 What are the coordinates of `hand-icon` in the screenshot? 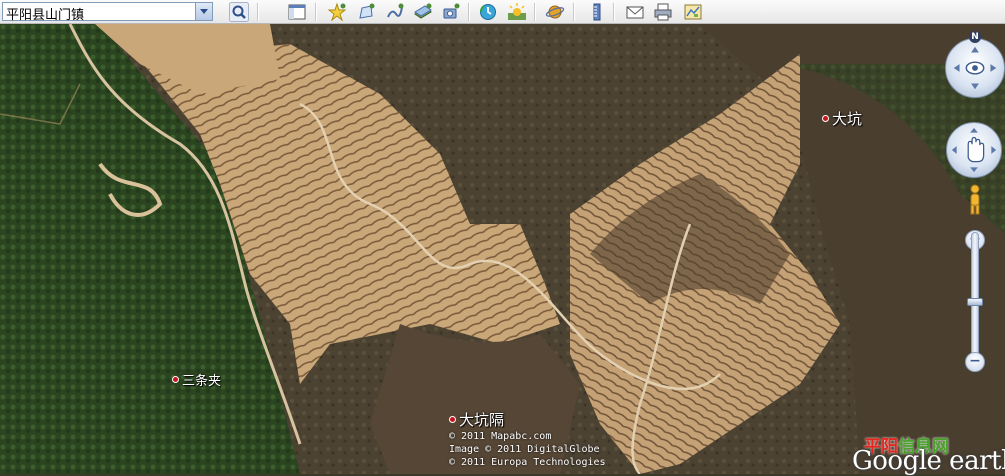 It's located at (974, 150).